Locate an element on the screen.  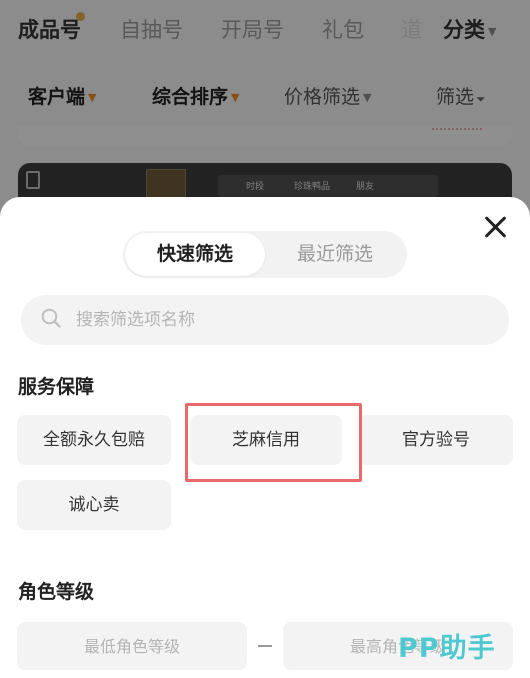
search-input is located at coordinates (276, 320).